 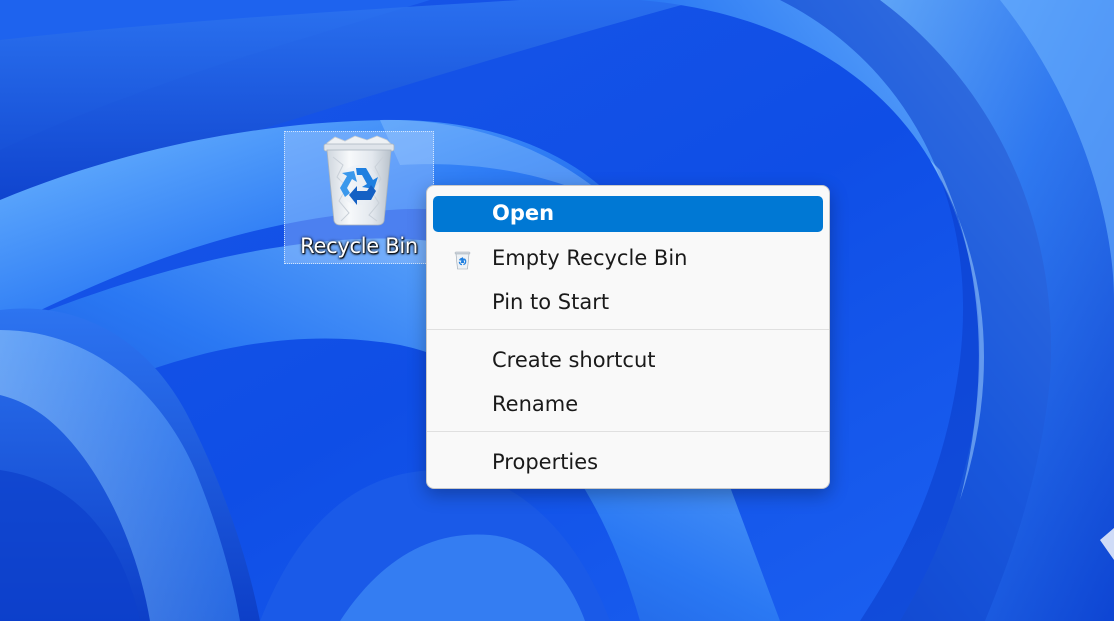 I want to click on menu-item-create-shortcut: Create shortcut, so click(x=628, y=361).